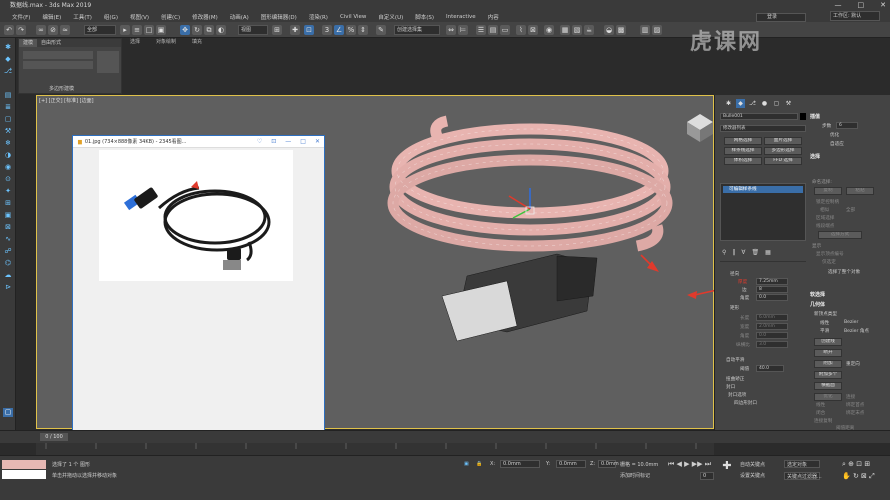 This screenshot has height=500, width=890. What do you see at coordinates (855, 413) in the screenshot?
I see `bind-last-checkbox: 绑定末点` at bounding box center [855, 413].